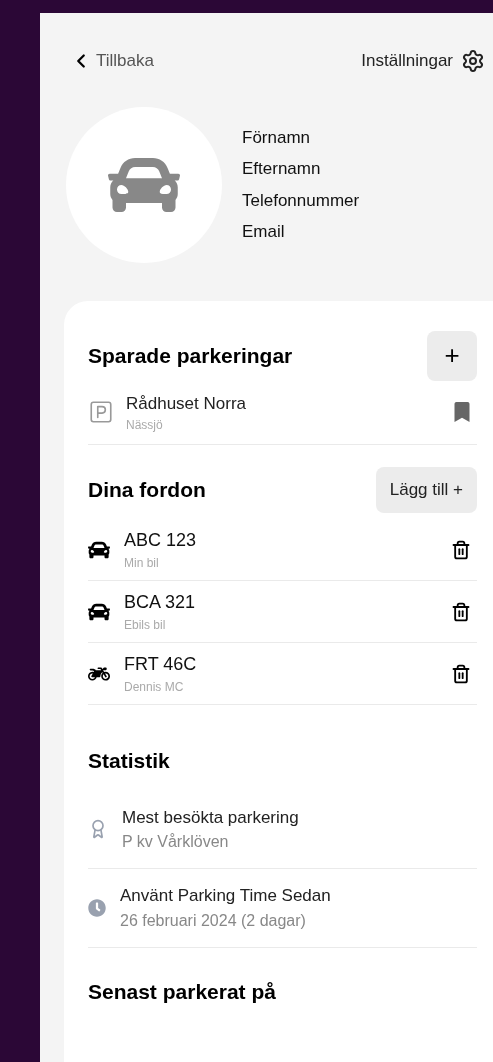 The width and height of the screenshot is (493, 1062). I want to click on settings-button: Inställningar, so click(423, 61).